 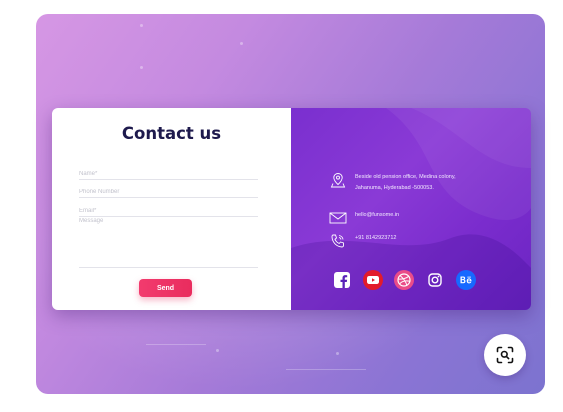 What do you see at coordinates (342, 280) in the screenshot?
I see `facebook-icon` at bounding box center [342, 280].